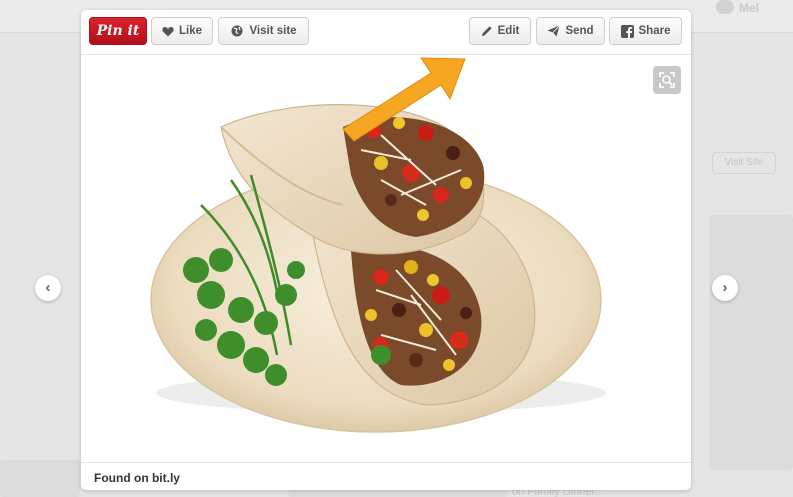  I want to click on send-label: Send, so click(579, 31).